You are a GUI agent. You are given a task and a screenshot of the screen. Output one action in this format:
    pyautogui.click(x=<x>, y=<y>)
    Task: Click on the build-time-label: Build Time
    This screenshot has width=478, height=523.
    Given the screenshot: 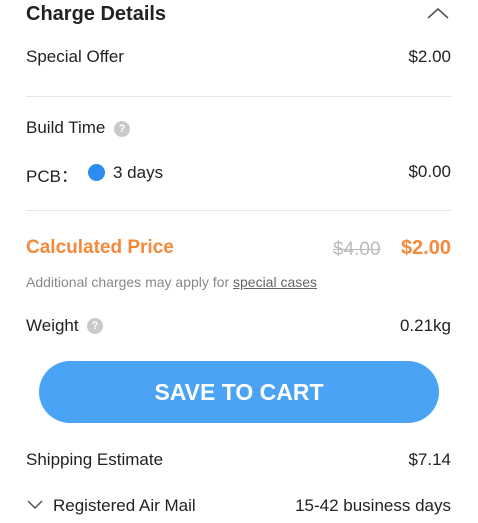 What is the action you would take?
    pyautogui.click(x=66, y=127)
    